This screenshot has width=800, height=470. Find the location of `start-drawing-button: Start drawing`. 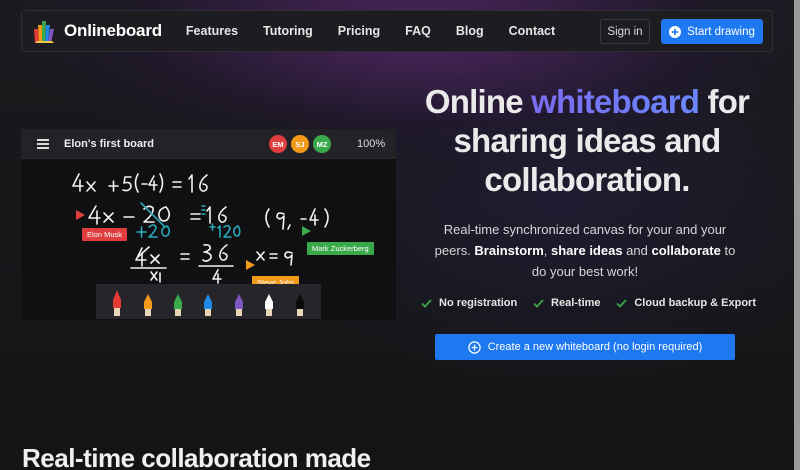

start-drawing-button: Start drawing is located at coordinates (712, 31).